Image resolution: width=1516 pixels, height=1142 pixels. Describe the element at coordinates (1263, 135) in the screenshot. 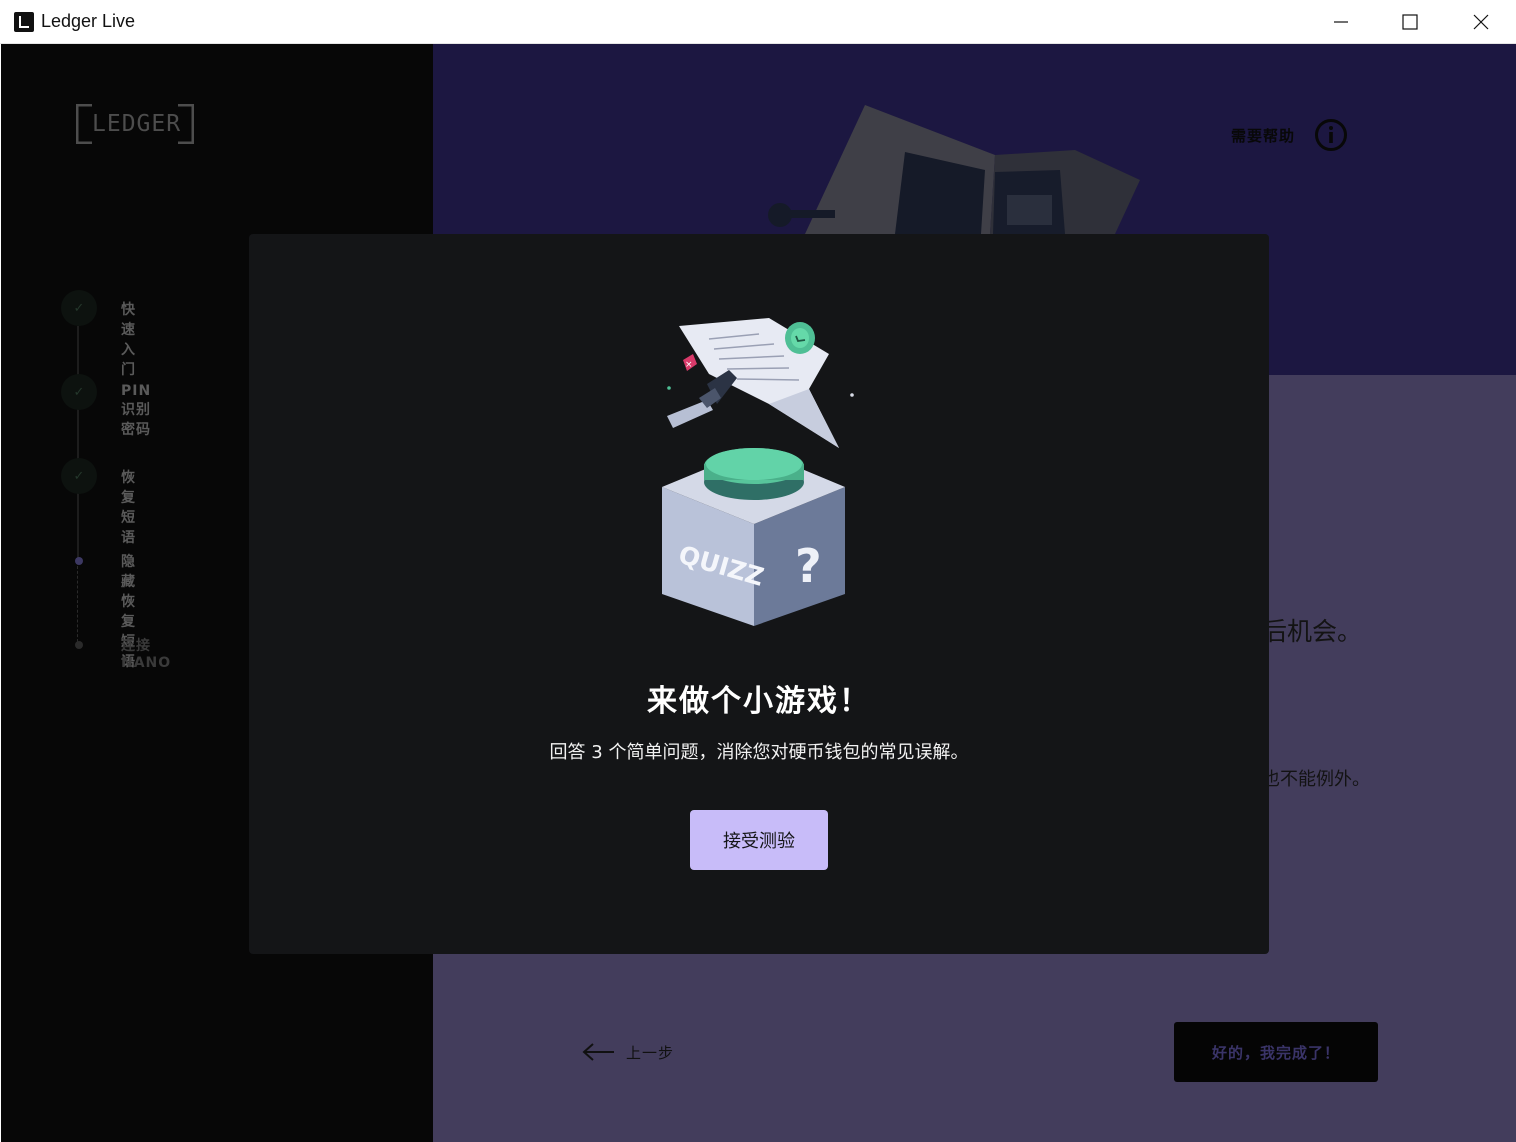

I see `help-label: 需要帮助` at that location.